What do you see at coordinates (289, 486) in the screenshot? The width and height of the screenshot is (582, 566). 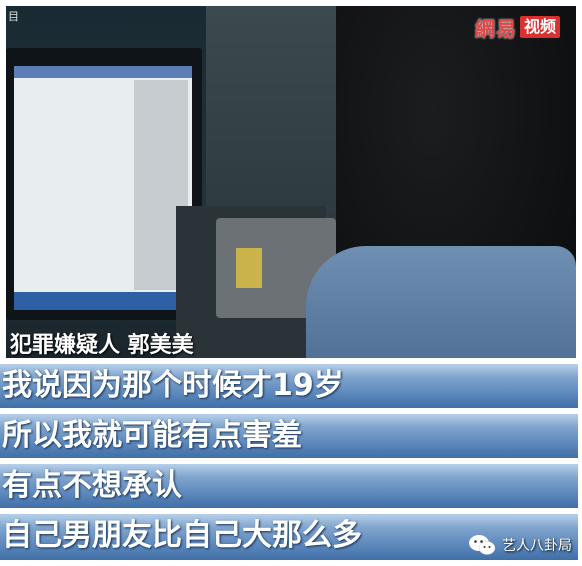 I see `subtitle-panel: 有点不想承认` at bounding box center [289, 486].